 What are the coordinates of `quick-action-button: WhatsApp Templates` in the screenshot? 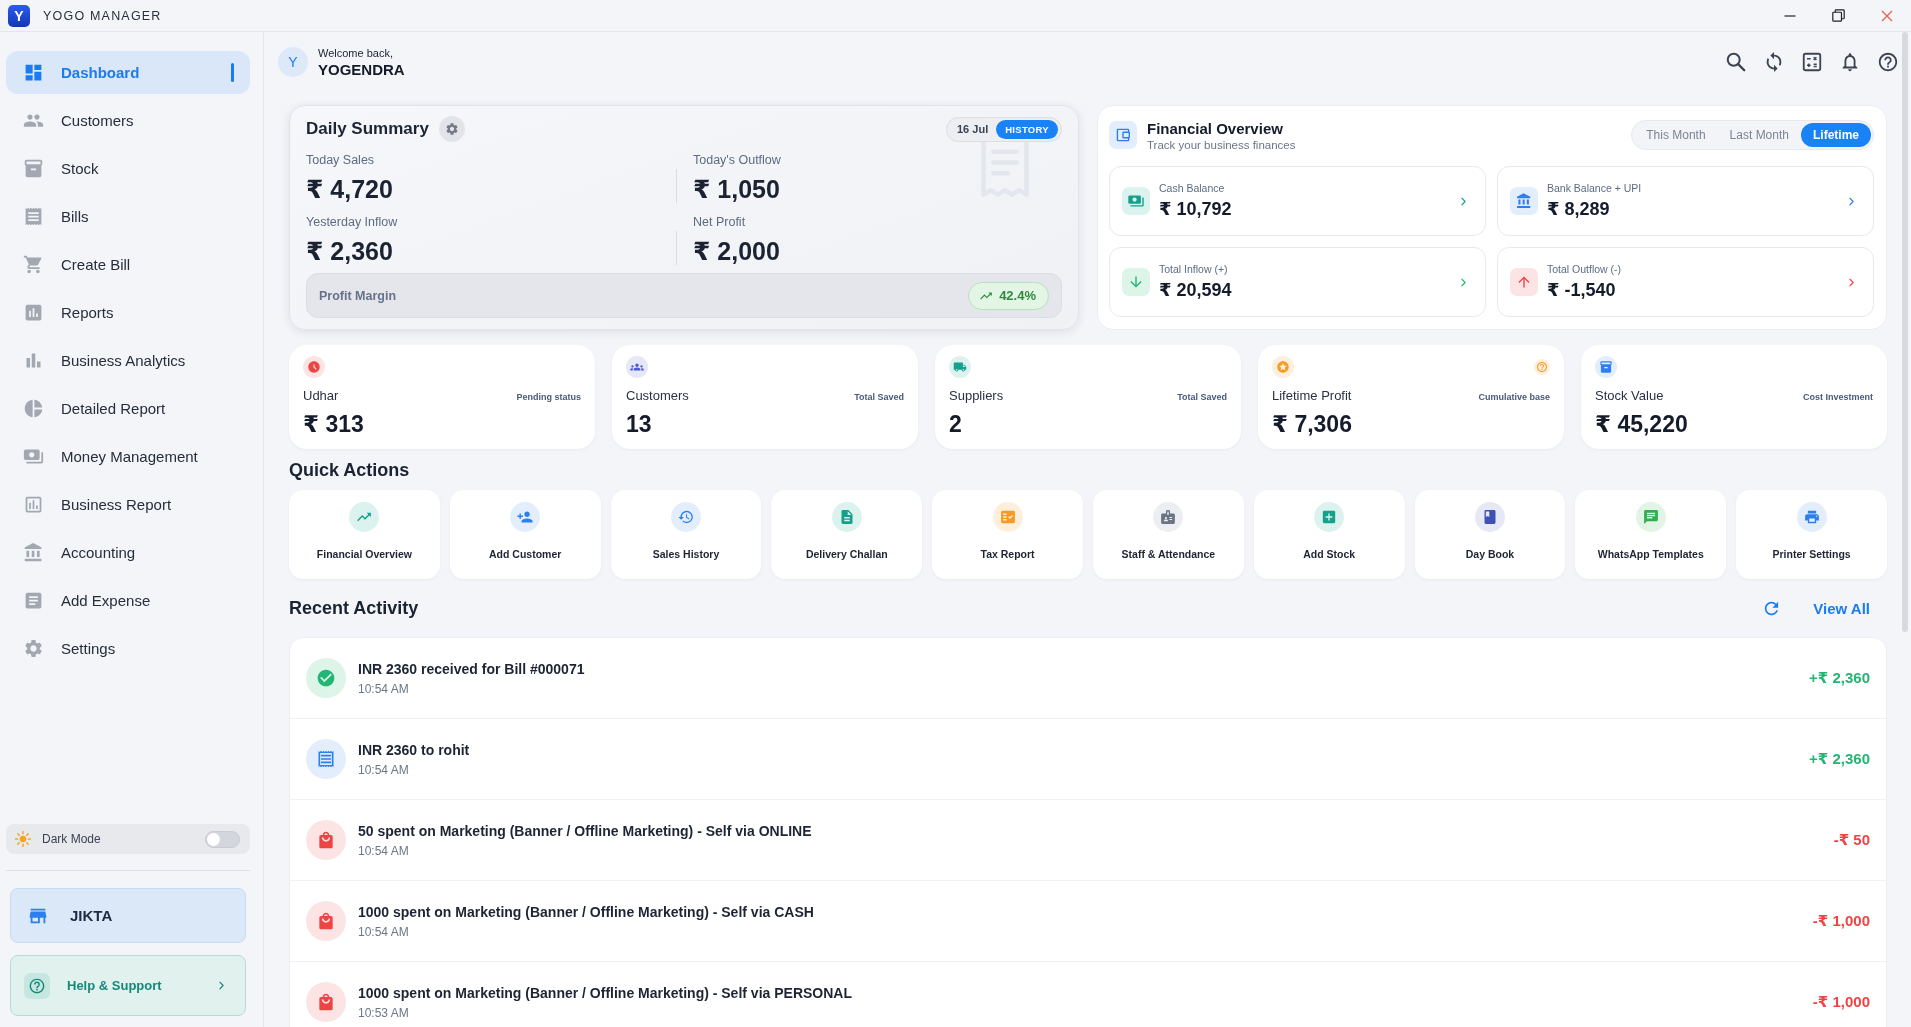 It's located at (1651, 534).